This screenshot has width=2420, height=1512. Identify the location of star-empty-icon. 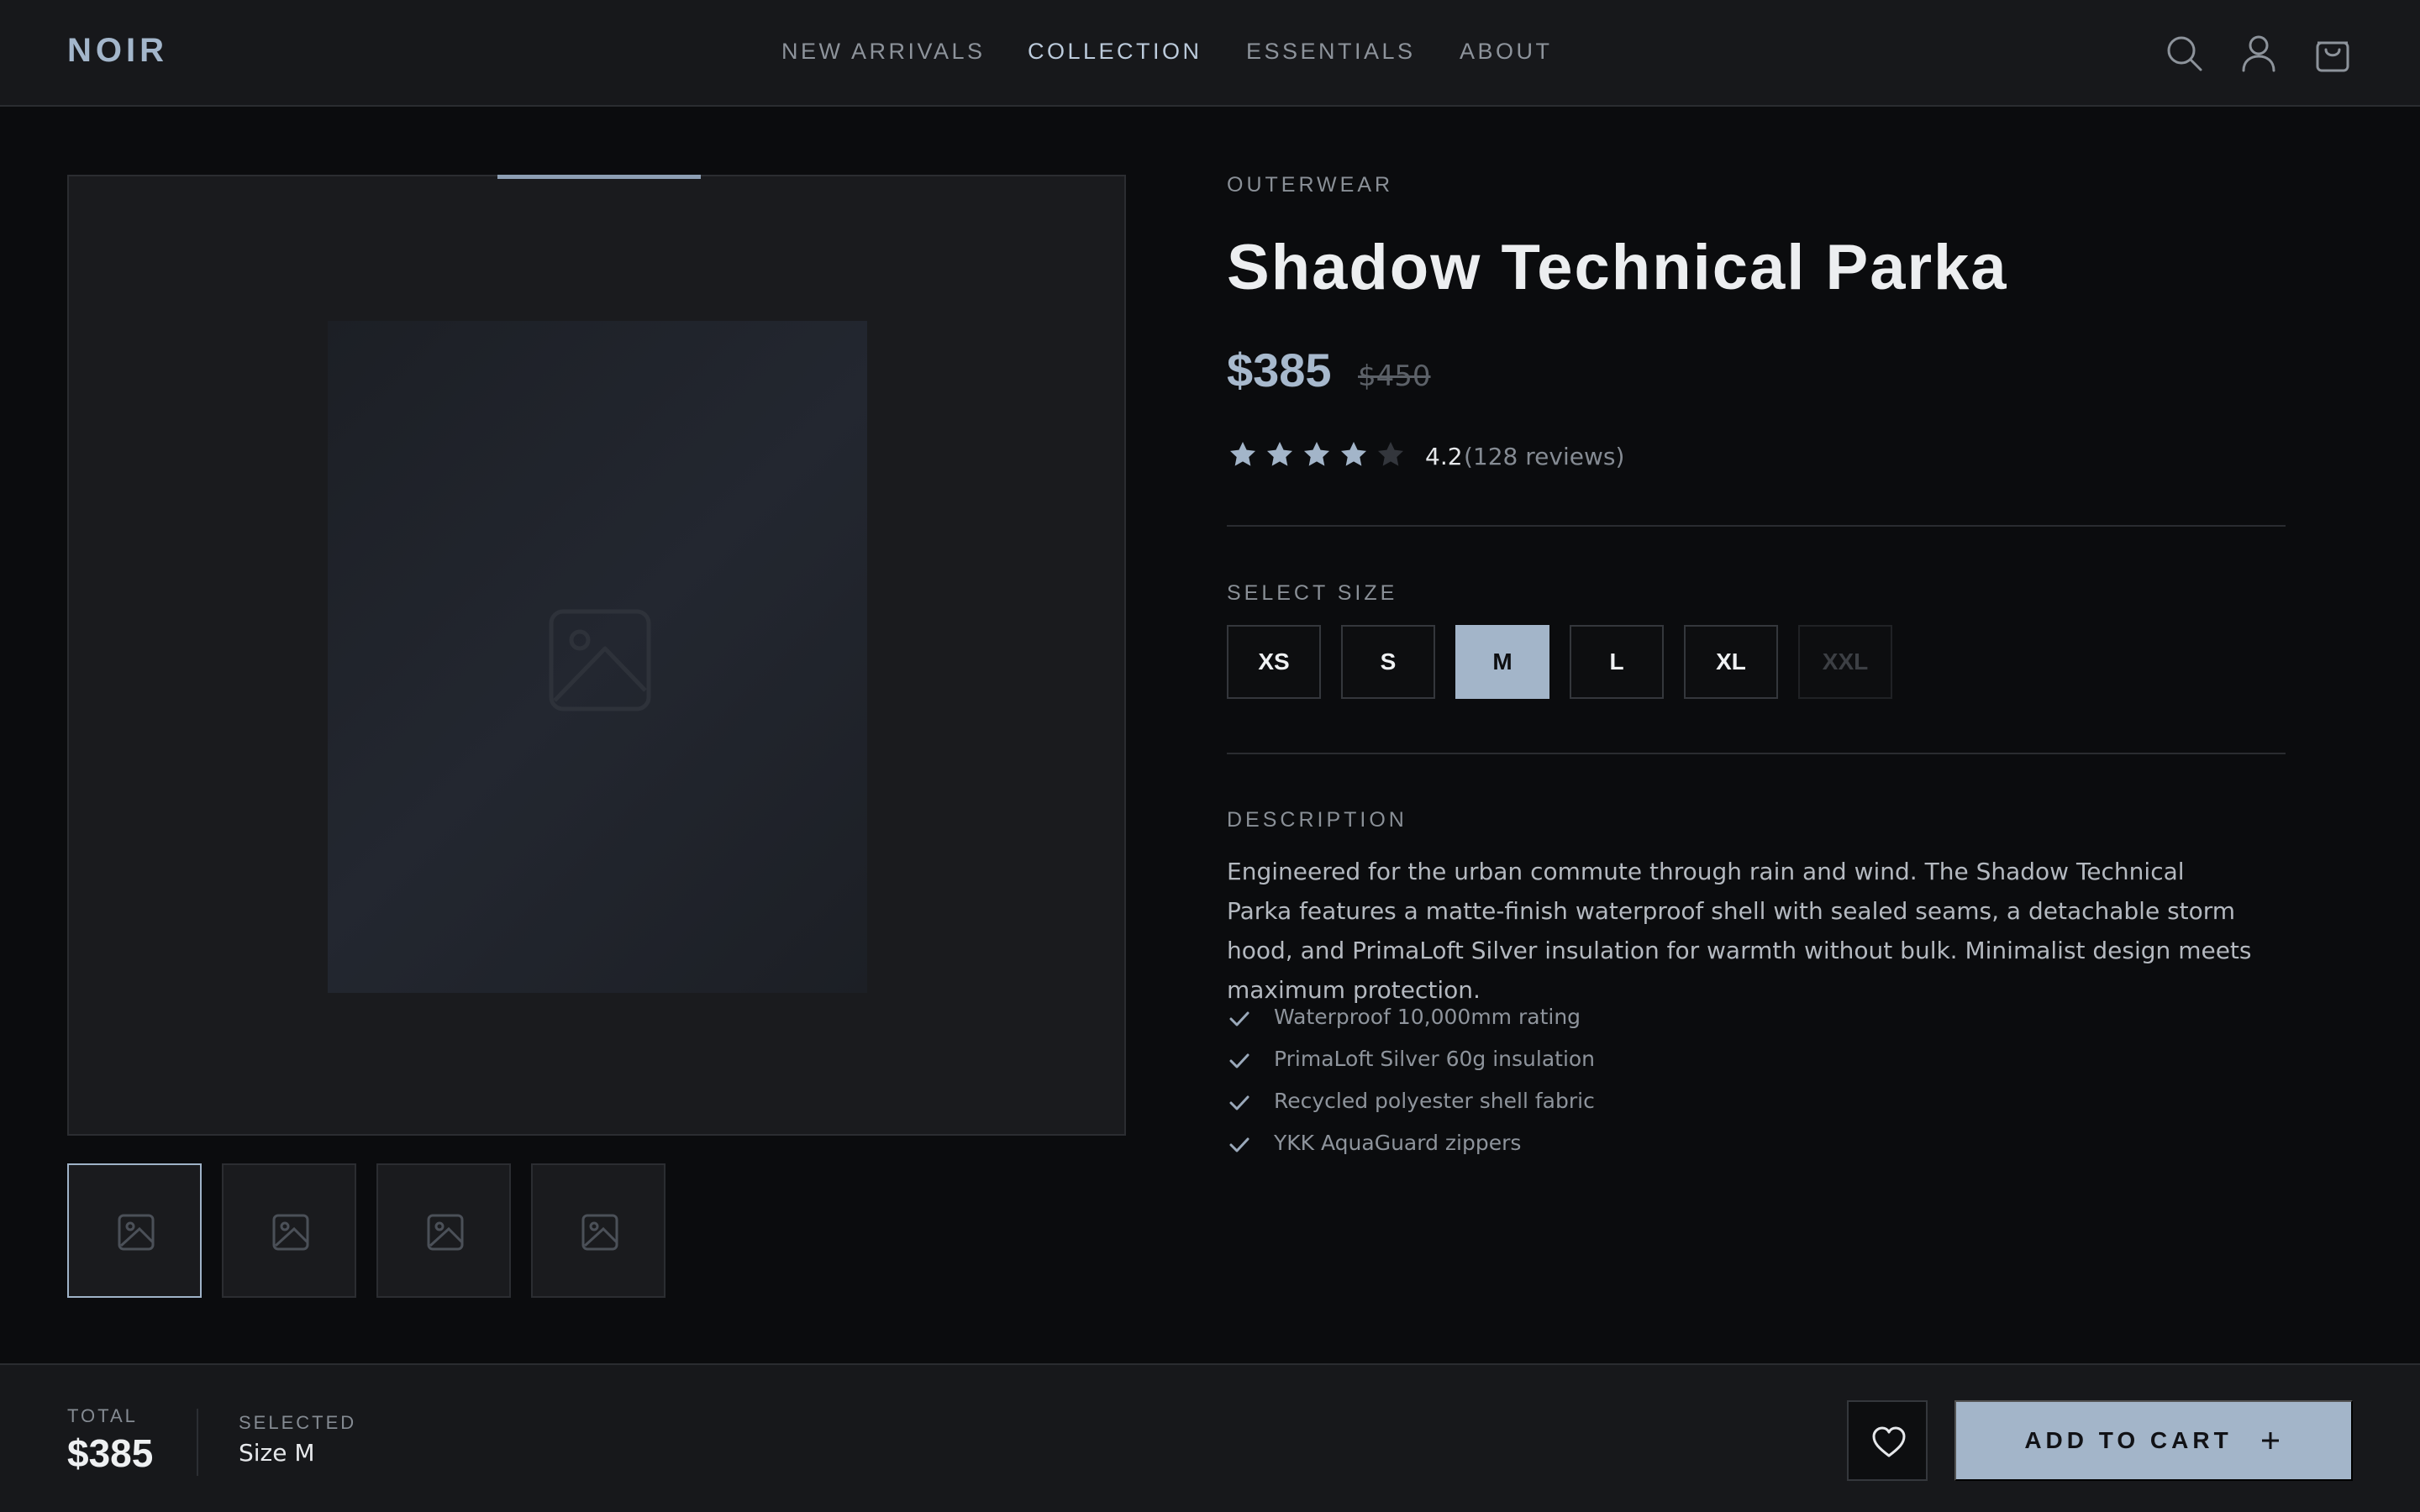
(1390, 453).